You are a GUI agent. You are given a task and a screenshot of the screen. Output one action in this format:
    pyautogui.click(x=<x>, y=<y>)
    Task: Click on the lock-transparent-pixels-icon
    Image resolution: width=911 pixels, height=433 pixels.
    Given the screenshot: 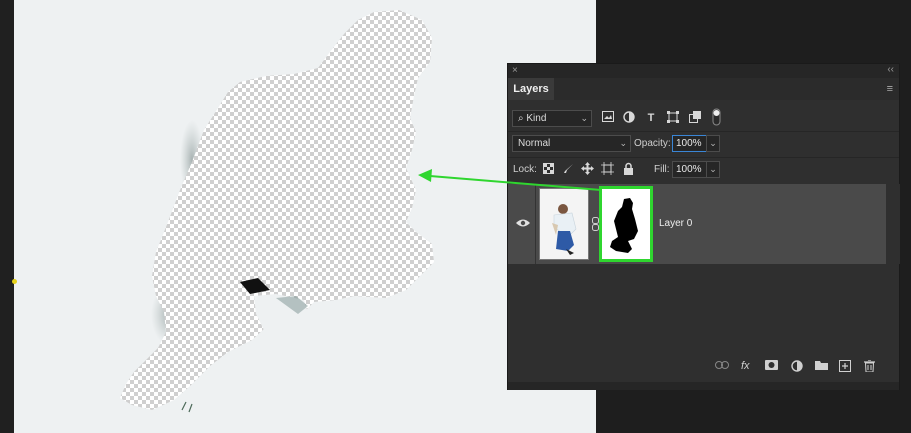 What is the action you would take?
    pyautogui.click(x=548, y=170)
    